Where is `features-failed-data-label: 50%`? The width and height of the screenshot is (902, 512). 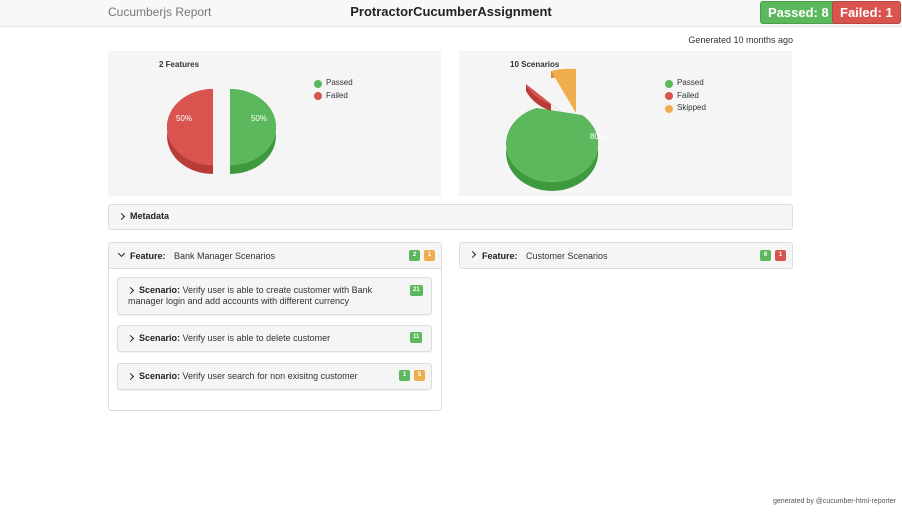 features-failed-data-label: 50% is located at coordinates (184, 118).